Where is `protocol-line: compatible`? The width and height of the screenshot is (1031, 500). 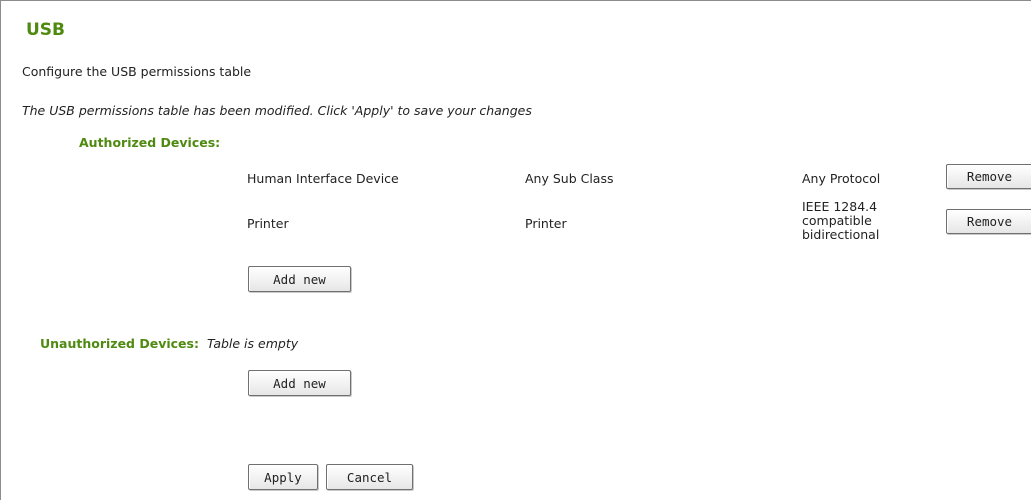 protocol-line: compatible is located at coordinates (837, 220).